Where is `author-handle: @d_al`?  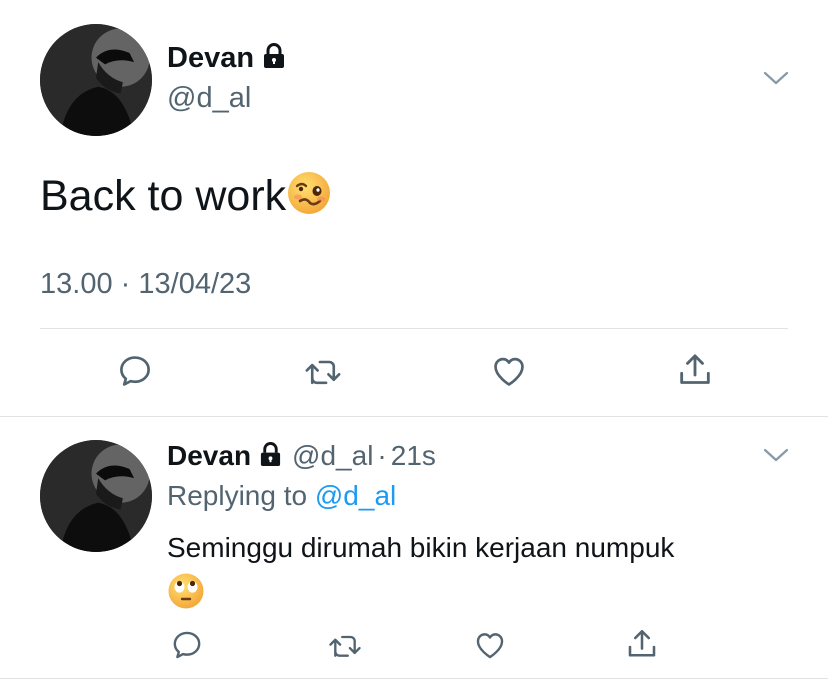
author-handle: @d_al is located at coordinates (209, 98).